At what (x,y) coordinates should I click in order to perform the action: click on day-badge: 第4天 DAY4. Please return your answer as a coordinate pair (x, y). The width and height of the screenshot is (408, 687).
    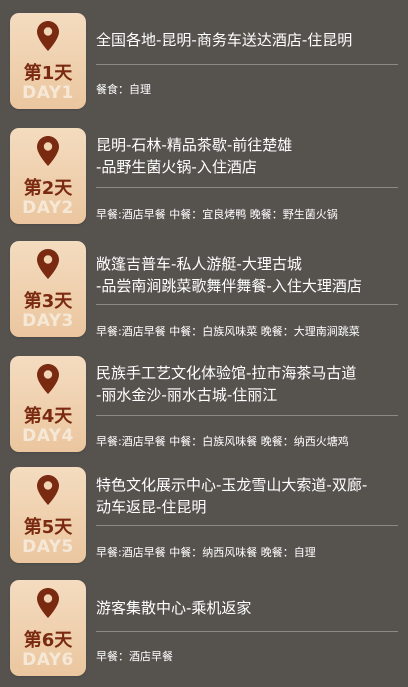
    Looking at the image, I should click on (48, 404).